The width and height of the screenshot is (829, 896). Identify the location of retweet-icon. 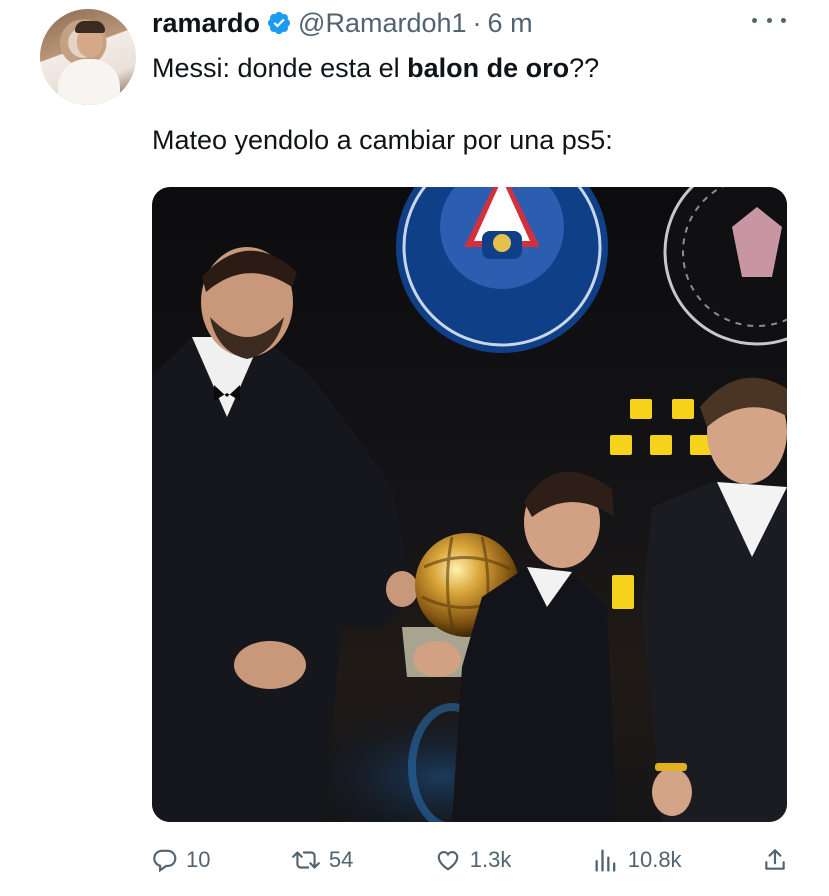
(305, 860).